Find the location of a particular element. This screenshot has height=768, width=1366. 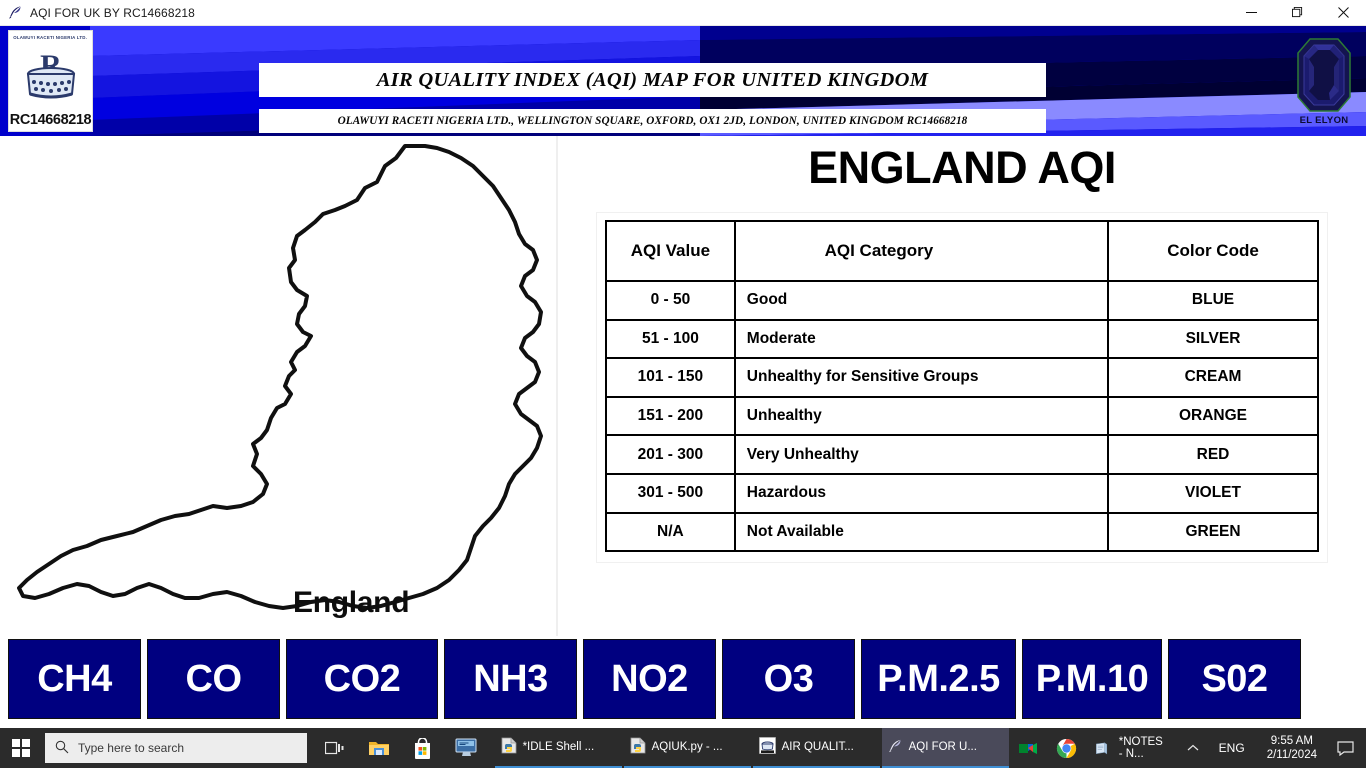

table-row: 0 - 50 Good BLUE is located at coordinates (962, 300).